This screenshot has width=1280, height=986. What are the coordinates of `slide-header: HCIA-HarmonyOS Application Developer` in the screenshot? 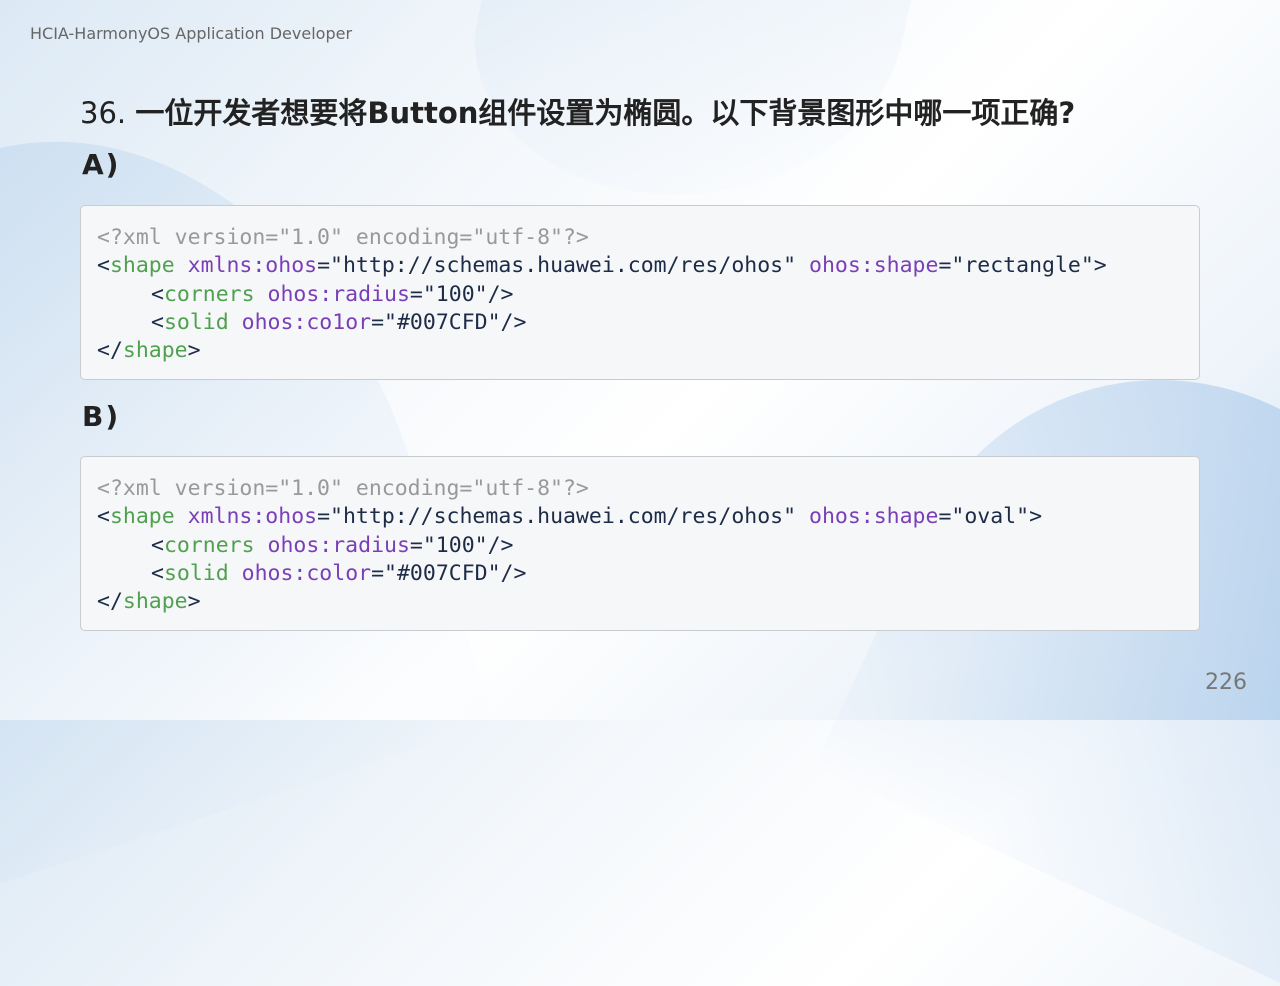 It's located at (191, 33).